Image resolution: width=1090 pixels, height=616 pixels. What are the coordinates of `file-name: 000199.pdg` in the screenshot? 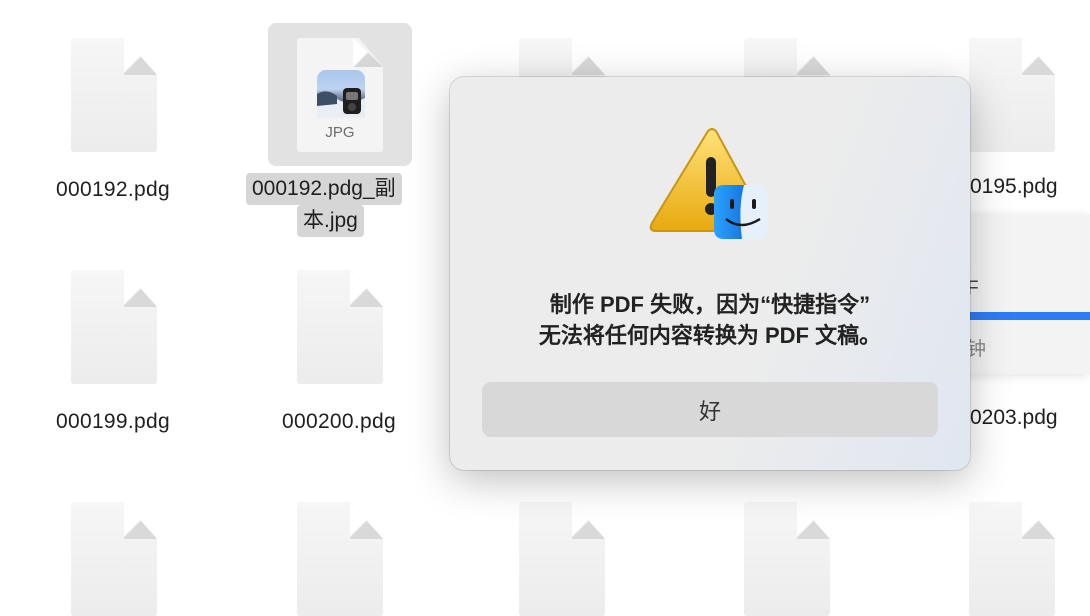 It's located at (113, 421).